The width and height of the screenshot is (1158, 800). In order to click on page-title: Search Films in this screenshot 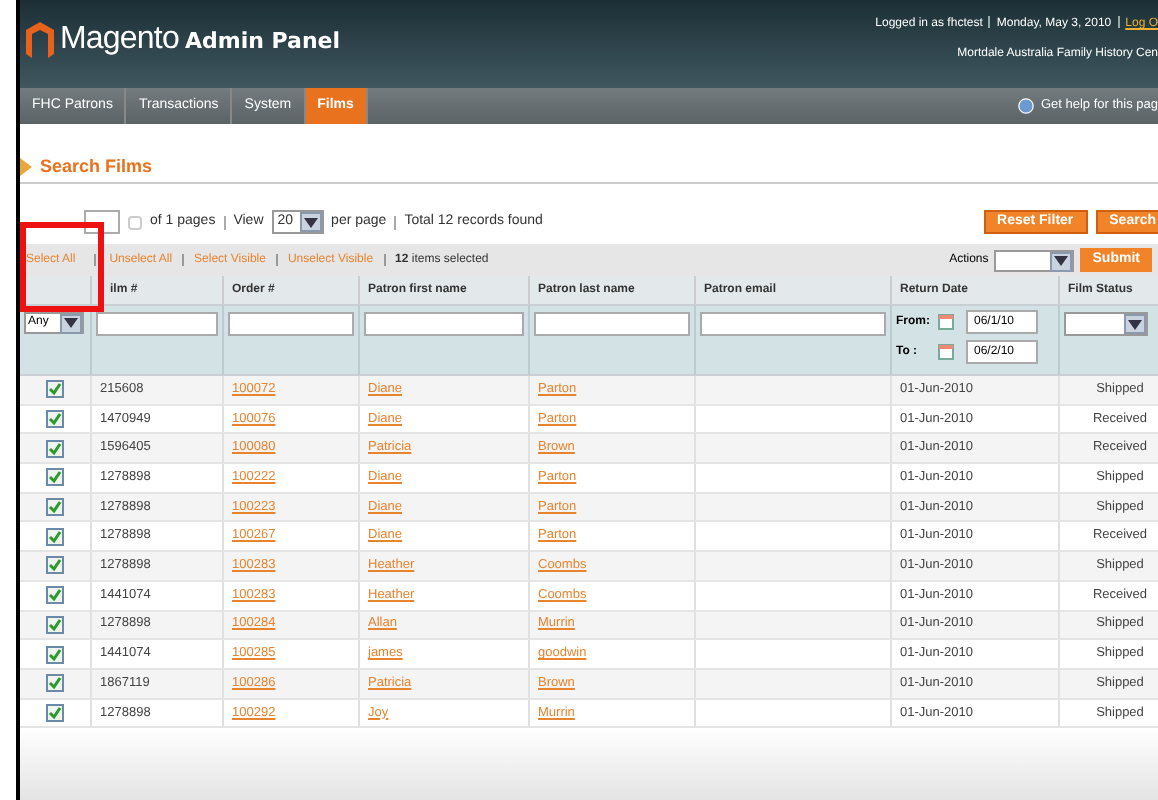, I will do `click(96, 166)`.